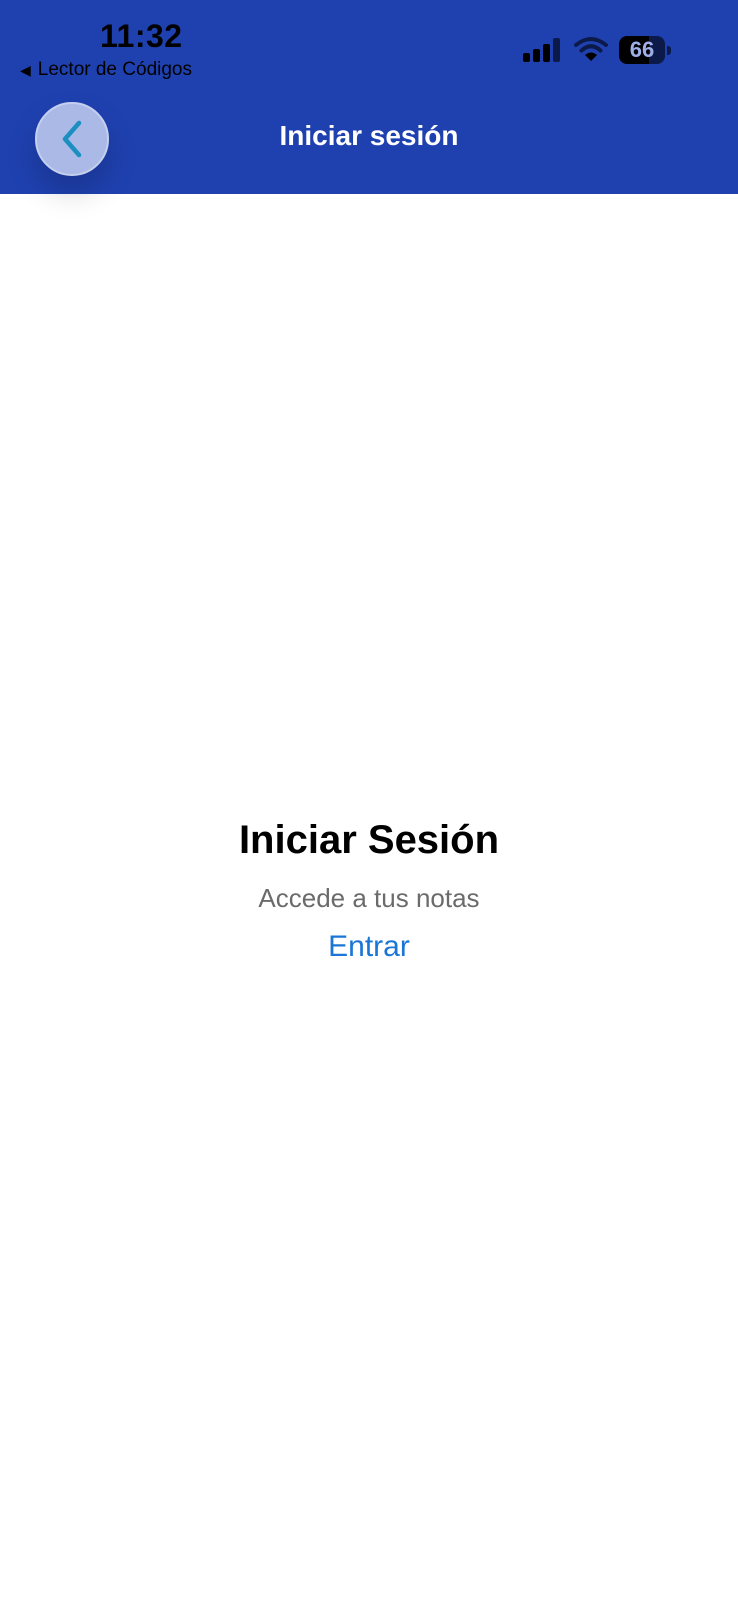 The height and width of the screenshot is (1600, 738). I want to click on nav-title: Iniciar sesión, so click(369, 135).